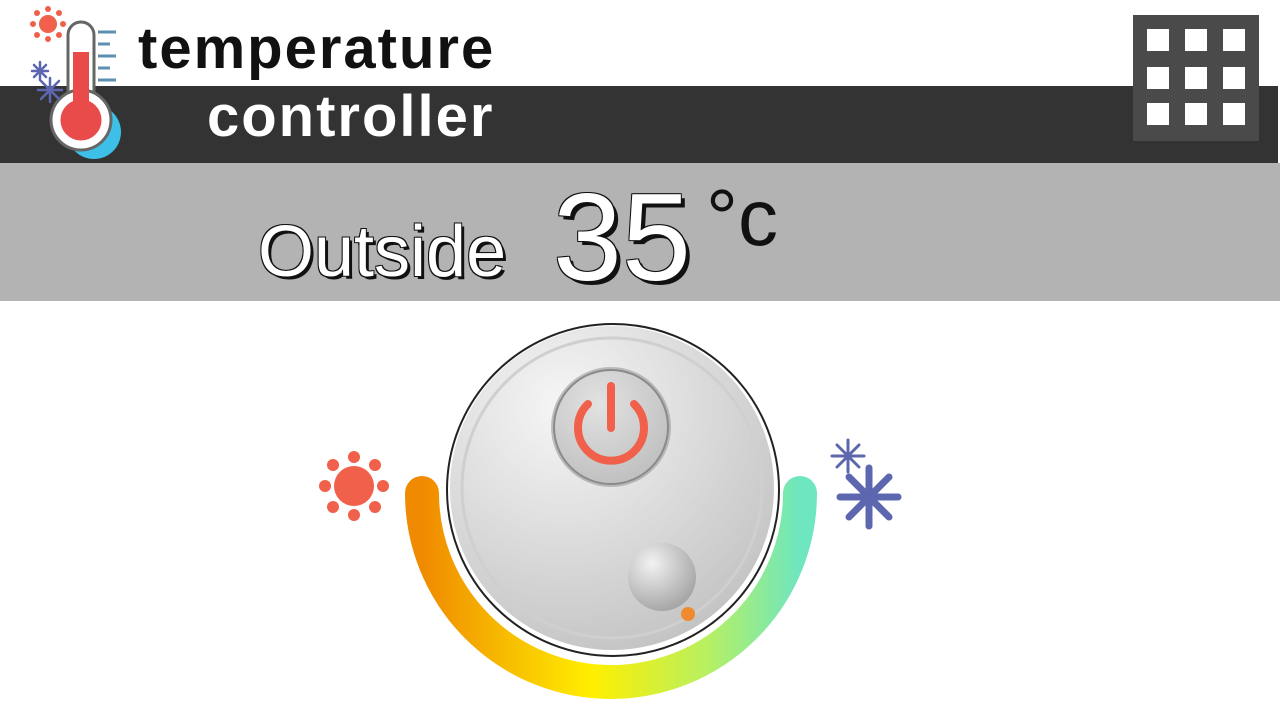 The width and height of the screenshot is (1280, 721). Describe the element at coordinates (662, 577) in the screenshot. I see `knob-grip` at that location.